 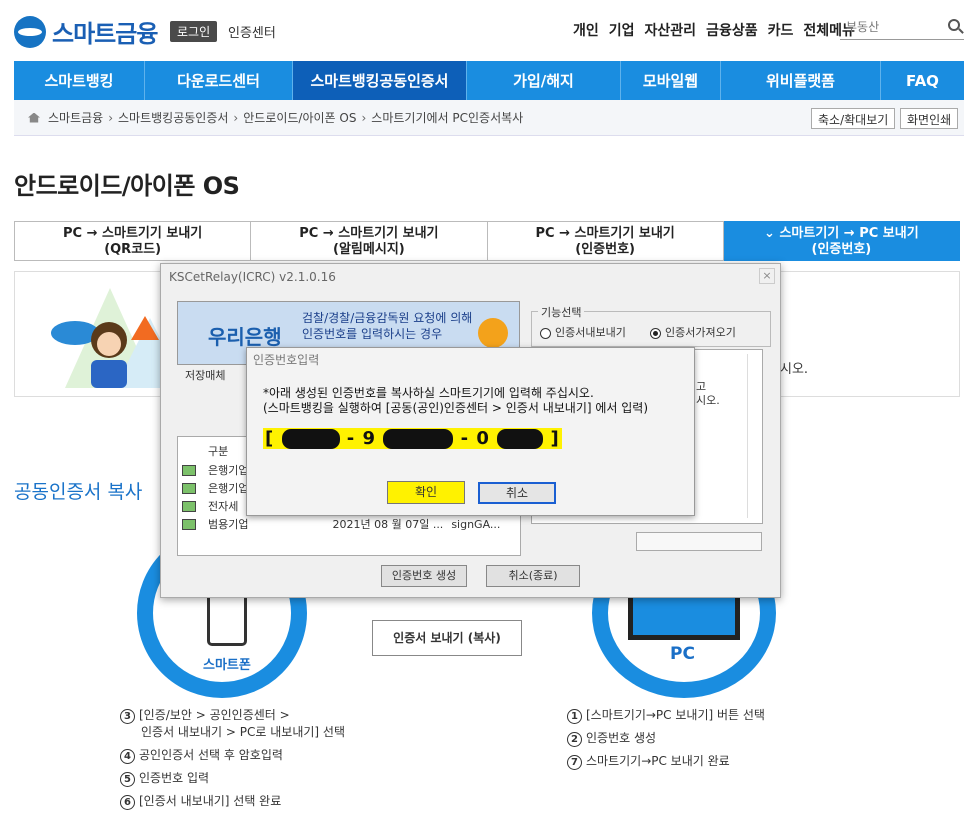 I want to click on list-text: 범용기업, so click(x=228, y=524).